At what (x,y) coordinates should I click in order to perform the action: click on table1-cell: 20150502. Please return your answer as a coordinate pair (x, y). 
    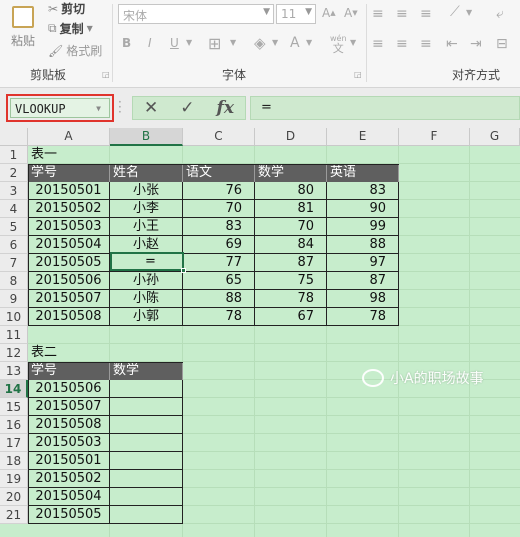
    Looking at the image, I should click on (69, 209).